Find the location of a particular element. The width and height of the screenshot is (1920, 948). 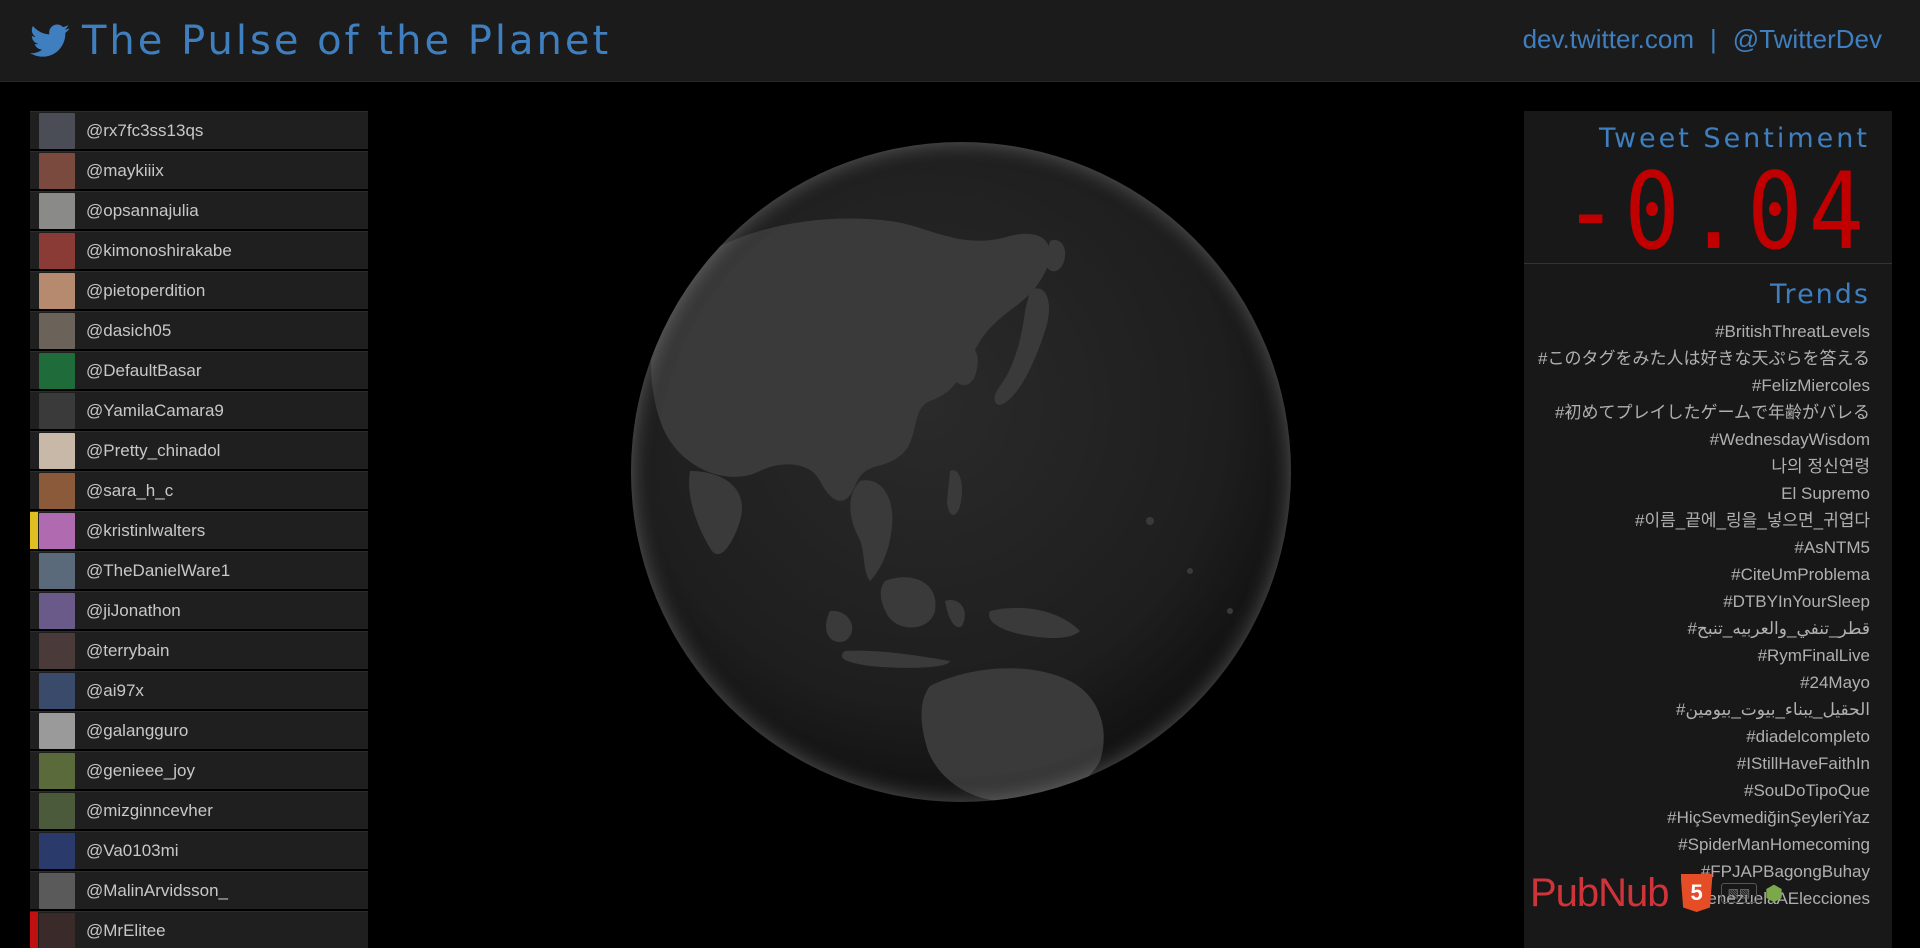

user-row: @MalinArvidsson_ is located at coordinates (199, 890).